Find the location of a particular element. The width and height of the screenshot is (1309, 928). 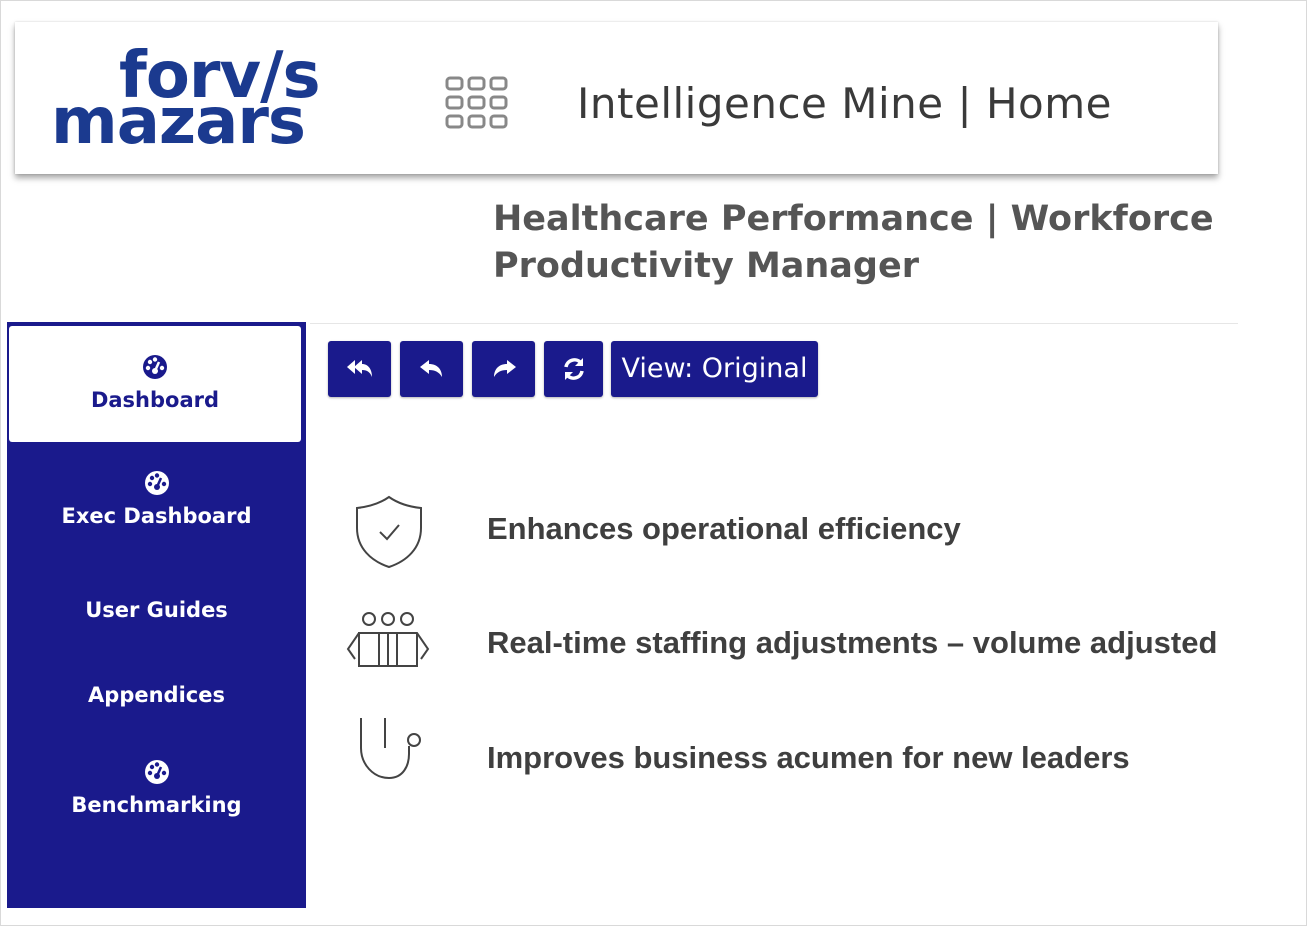

sidebar-item-label: Appendices is located at coordinates (156, 695).